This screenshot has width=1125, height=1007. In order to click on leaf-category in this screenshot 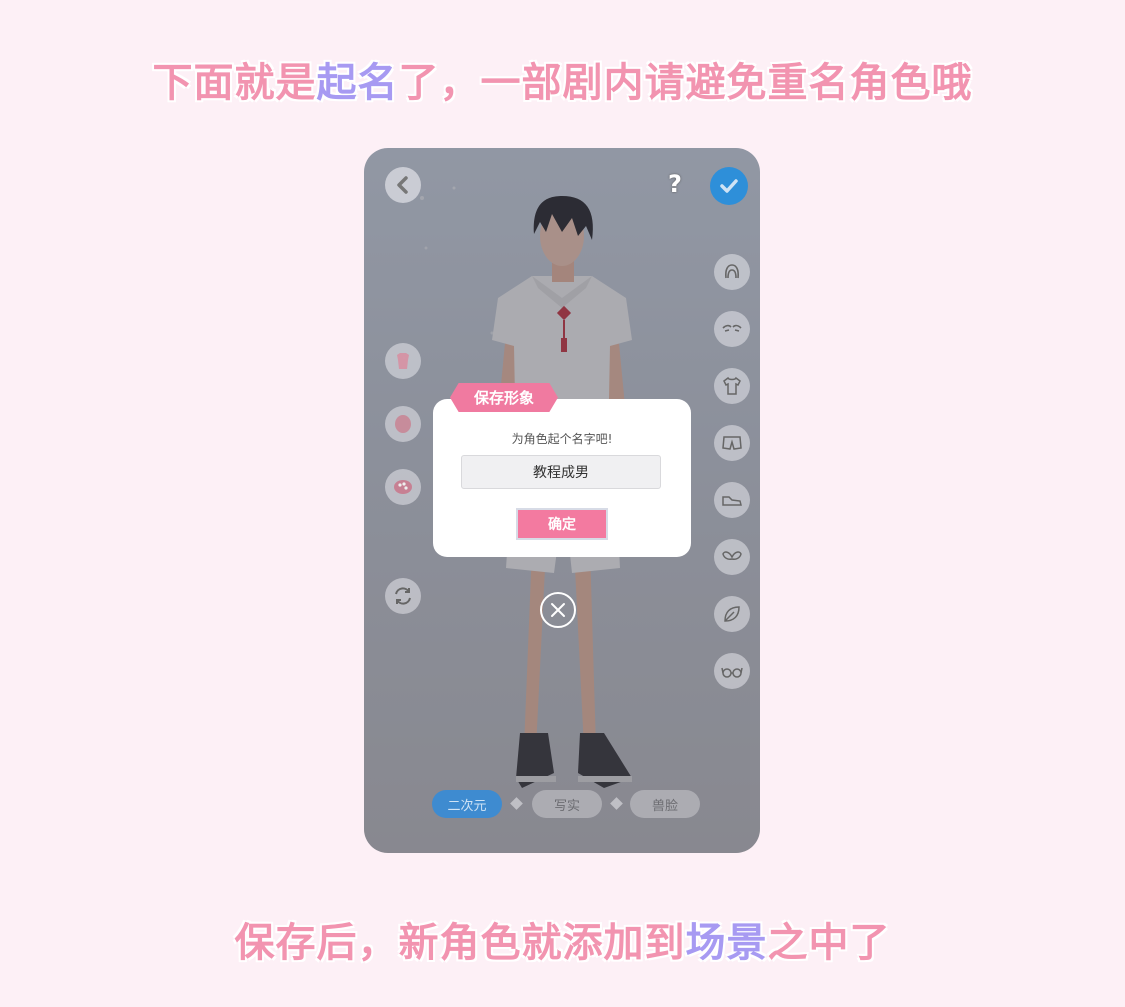, I will do `click(732, 614)`.